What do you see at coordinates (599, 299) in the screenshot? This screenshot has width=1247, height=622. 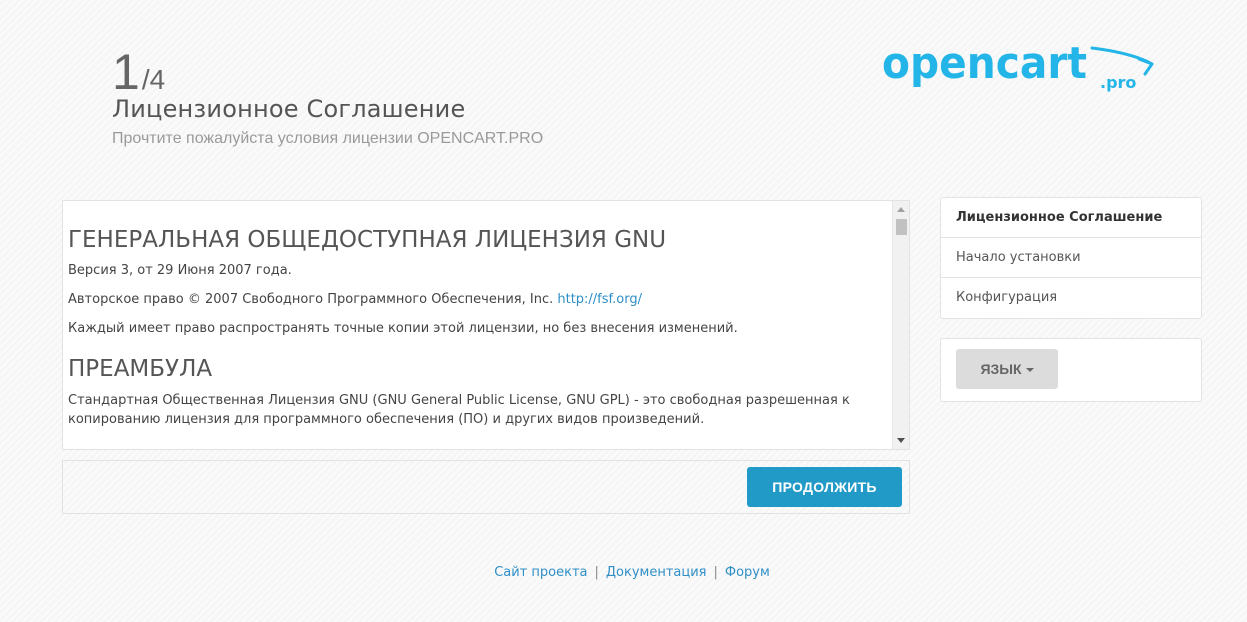 I see `fsf-link: http://fsf.org/` at bounding box center [599, 299].